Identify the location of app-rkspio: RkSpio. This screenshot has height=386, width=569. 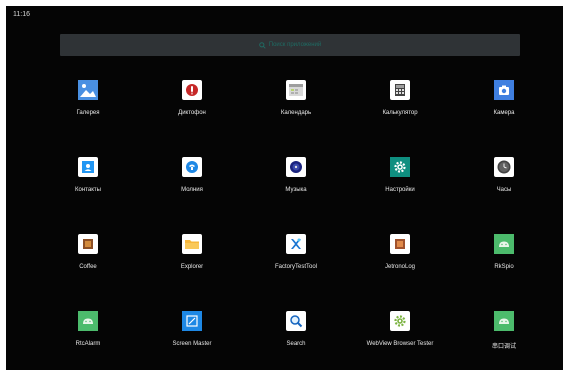
(504, 270).